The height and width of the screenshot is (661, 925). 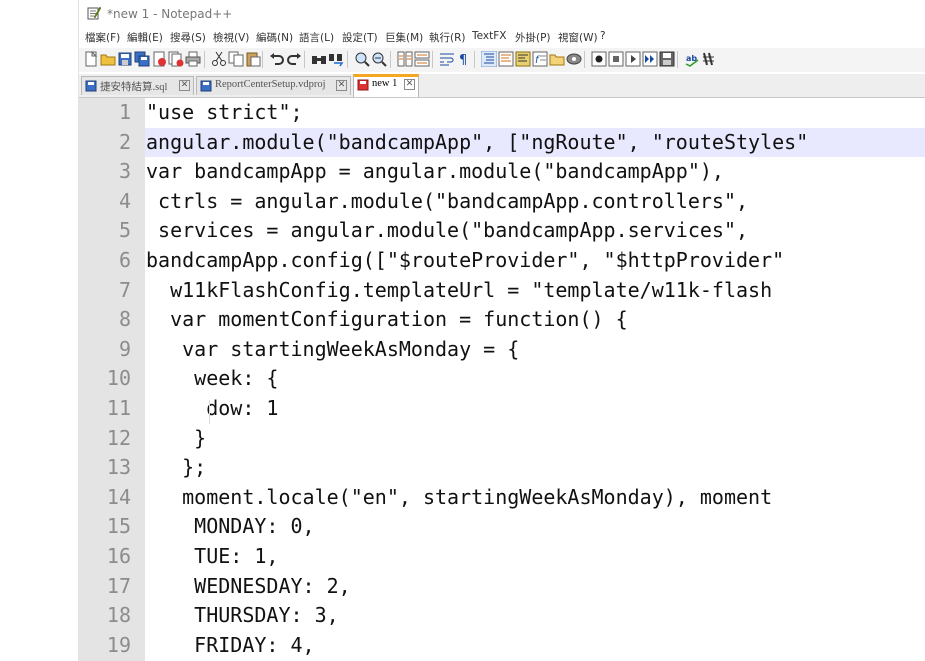 What do you see at coordinates (137, 85) in the screenshot?
I see `tab-sql-file: 捷安特結算.sql ✕` at bounding box center [137, 85].